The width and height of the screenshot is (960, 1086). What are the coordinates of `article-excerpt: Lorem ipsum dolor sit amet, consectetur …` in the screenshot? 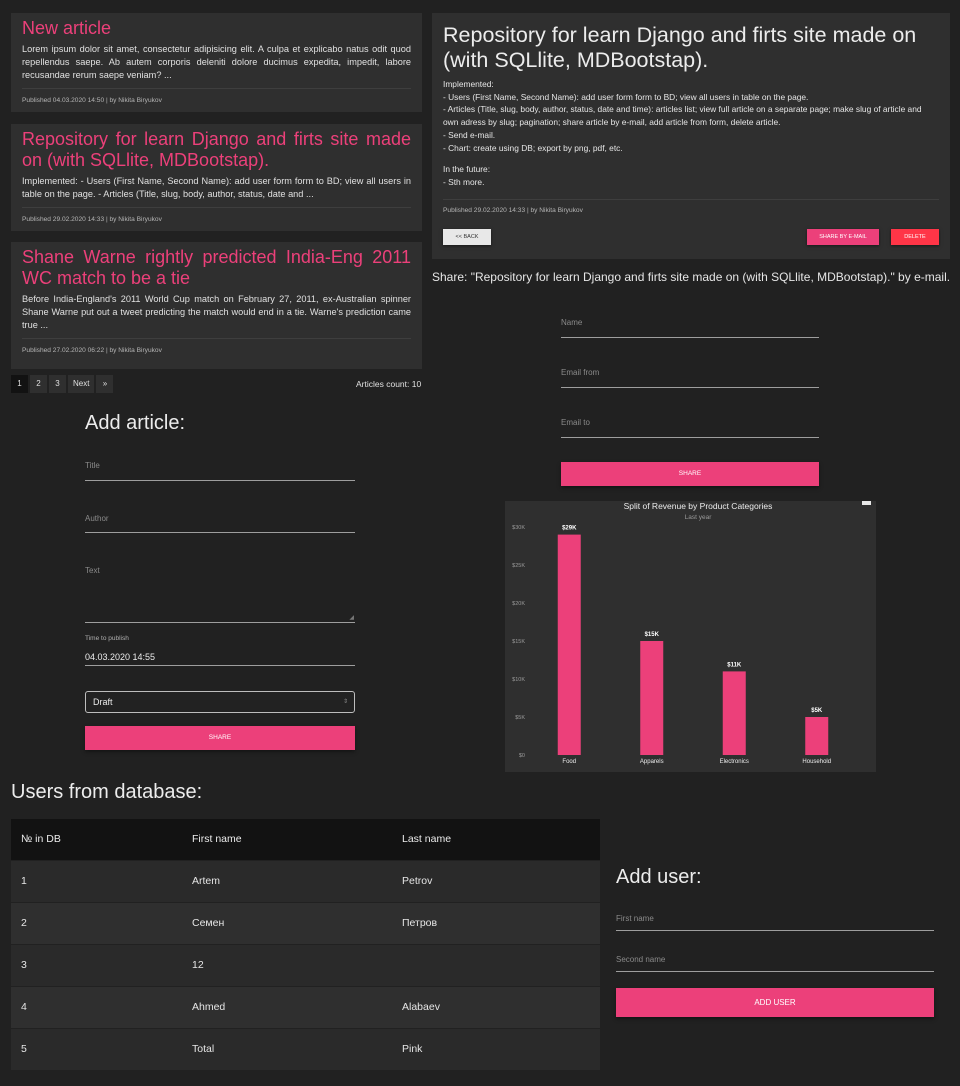 It's located at (216, 62).